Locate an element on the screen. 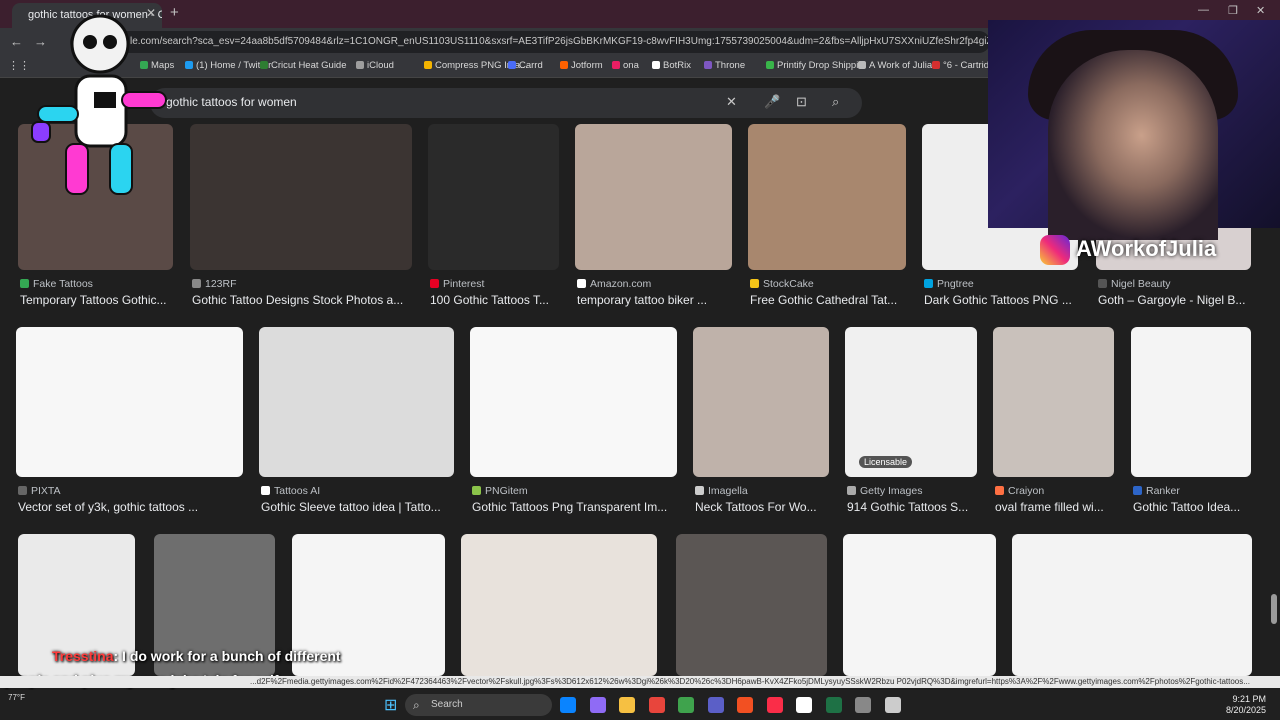 This screenshot has width=1280, height=720. result-source: Nigel Beauty is located at coordinates (1134, 284).